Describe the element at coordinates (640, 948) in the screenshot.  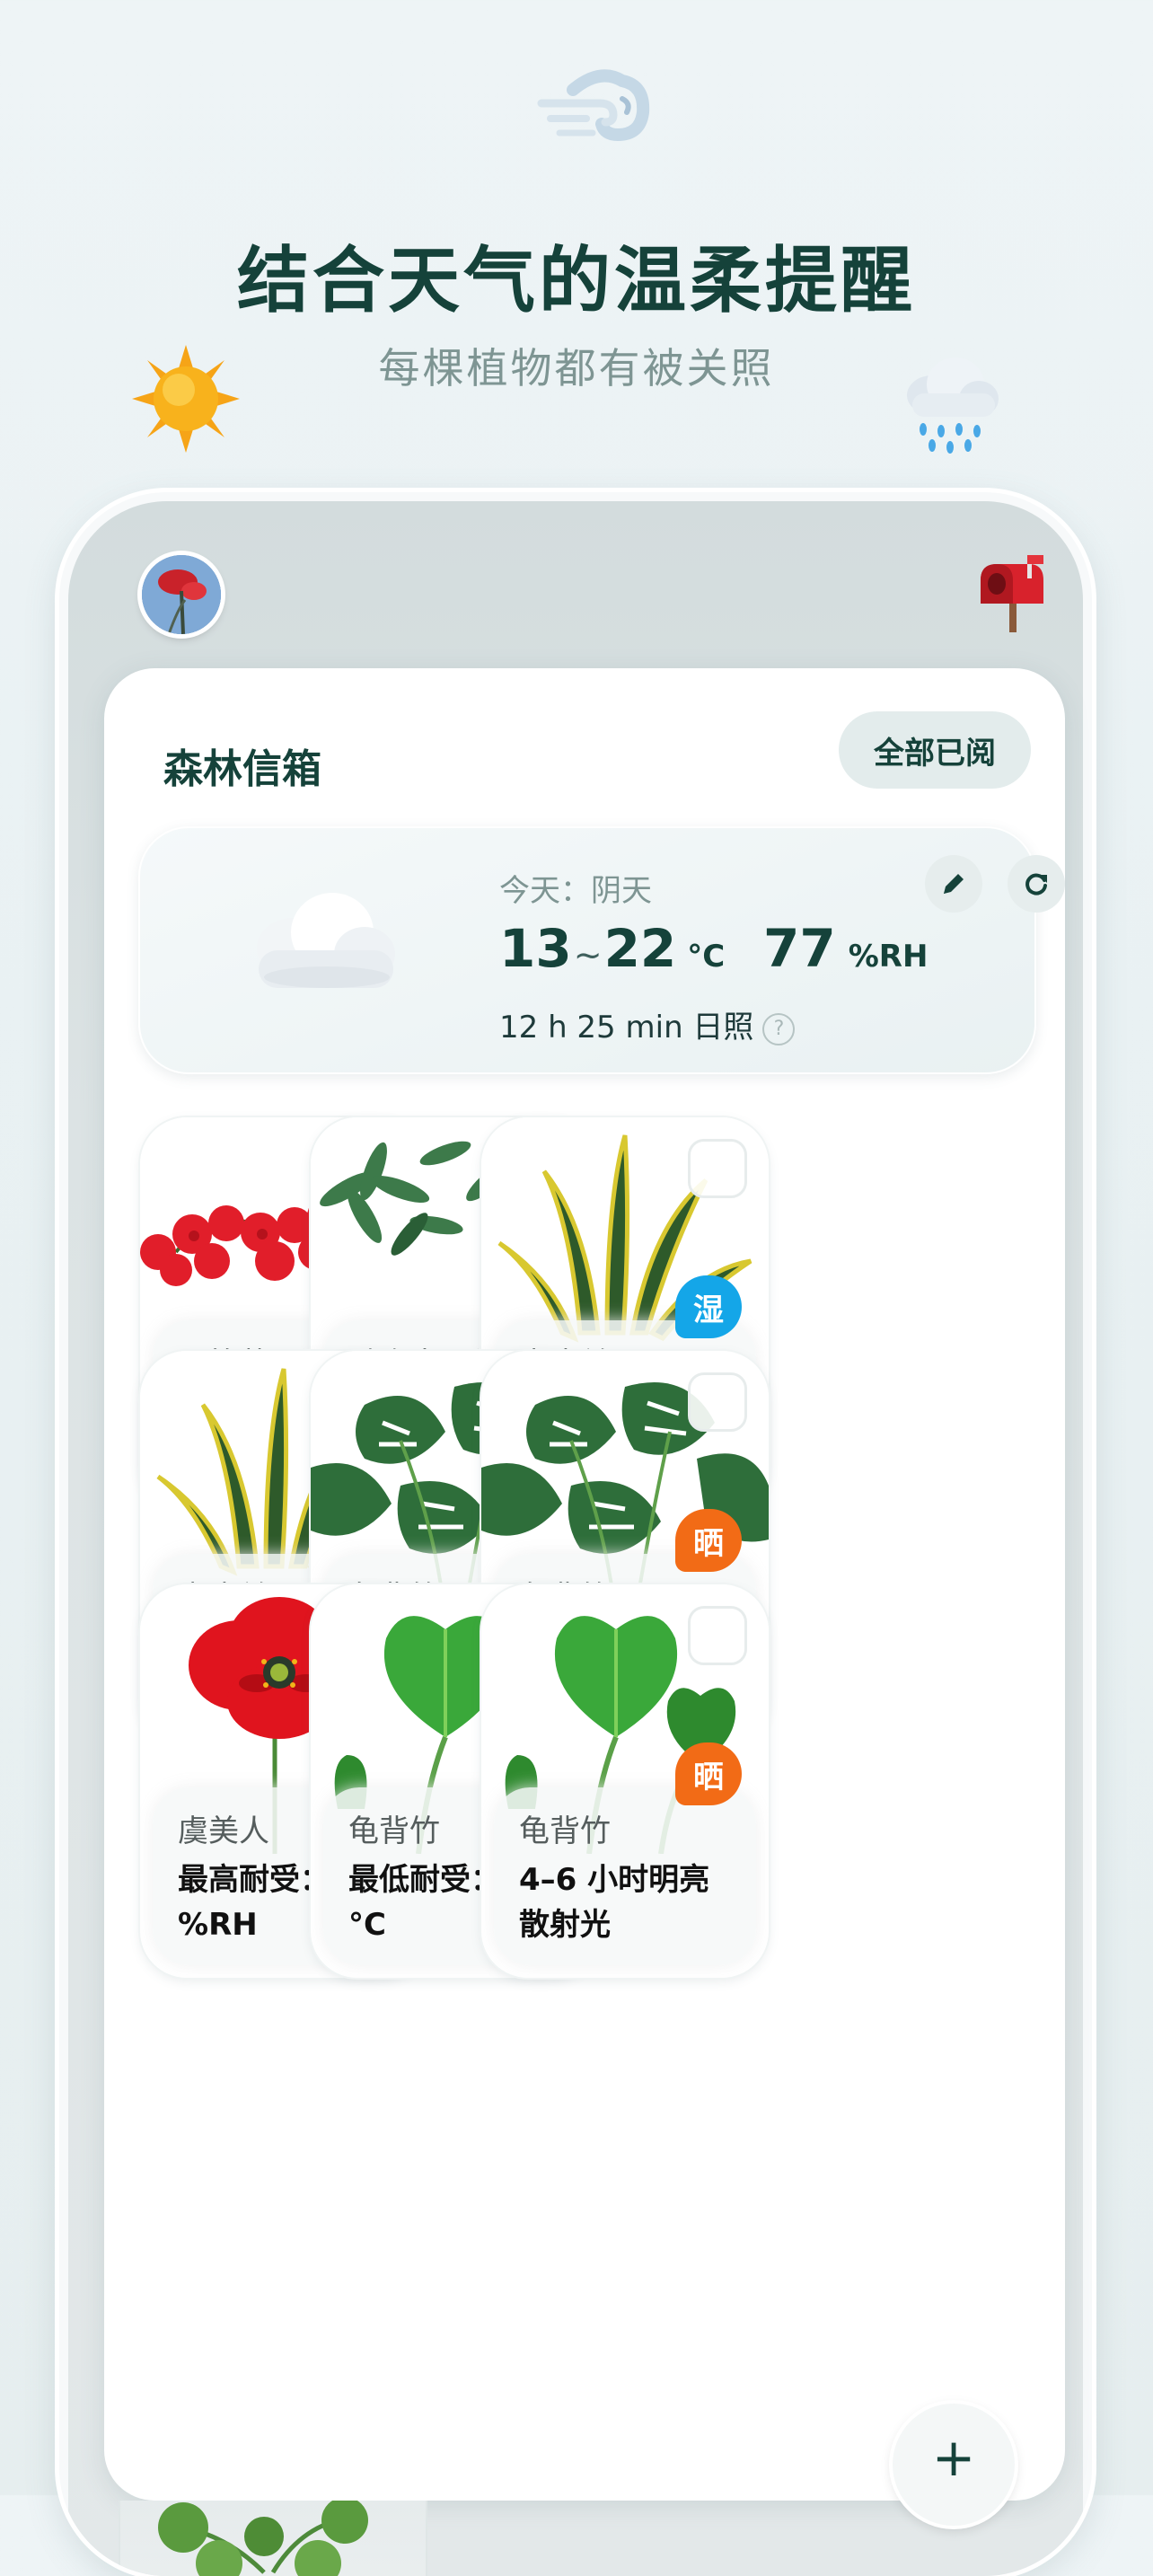
I see `temp-high: 22` at that location.